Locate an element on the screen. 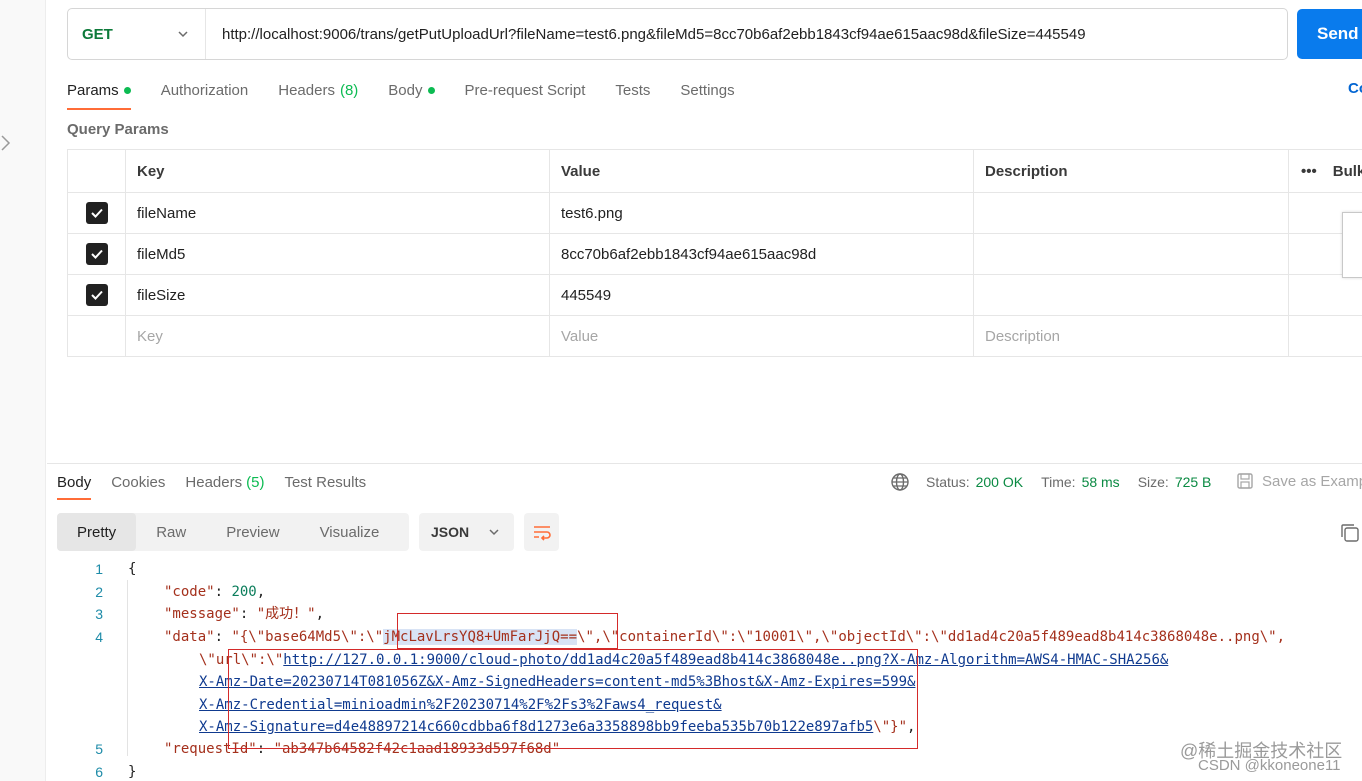 The image size is (1362, 781). param-value: test6.png is located at coordinates (761, 213).